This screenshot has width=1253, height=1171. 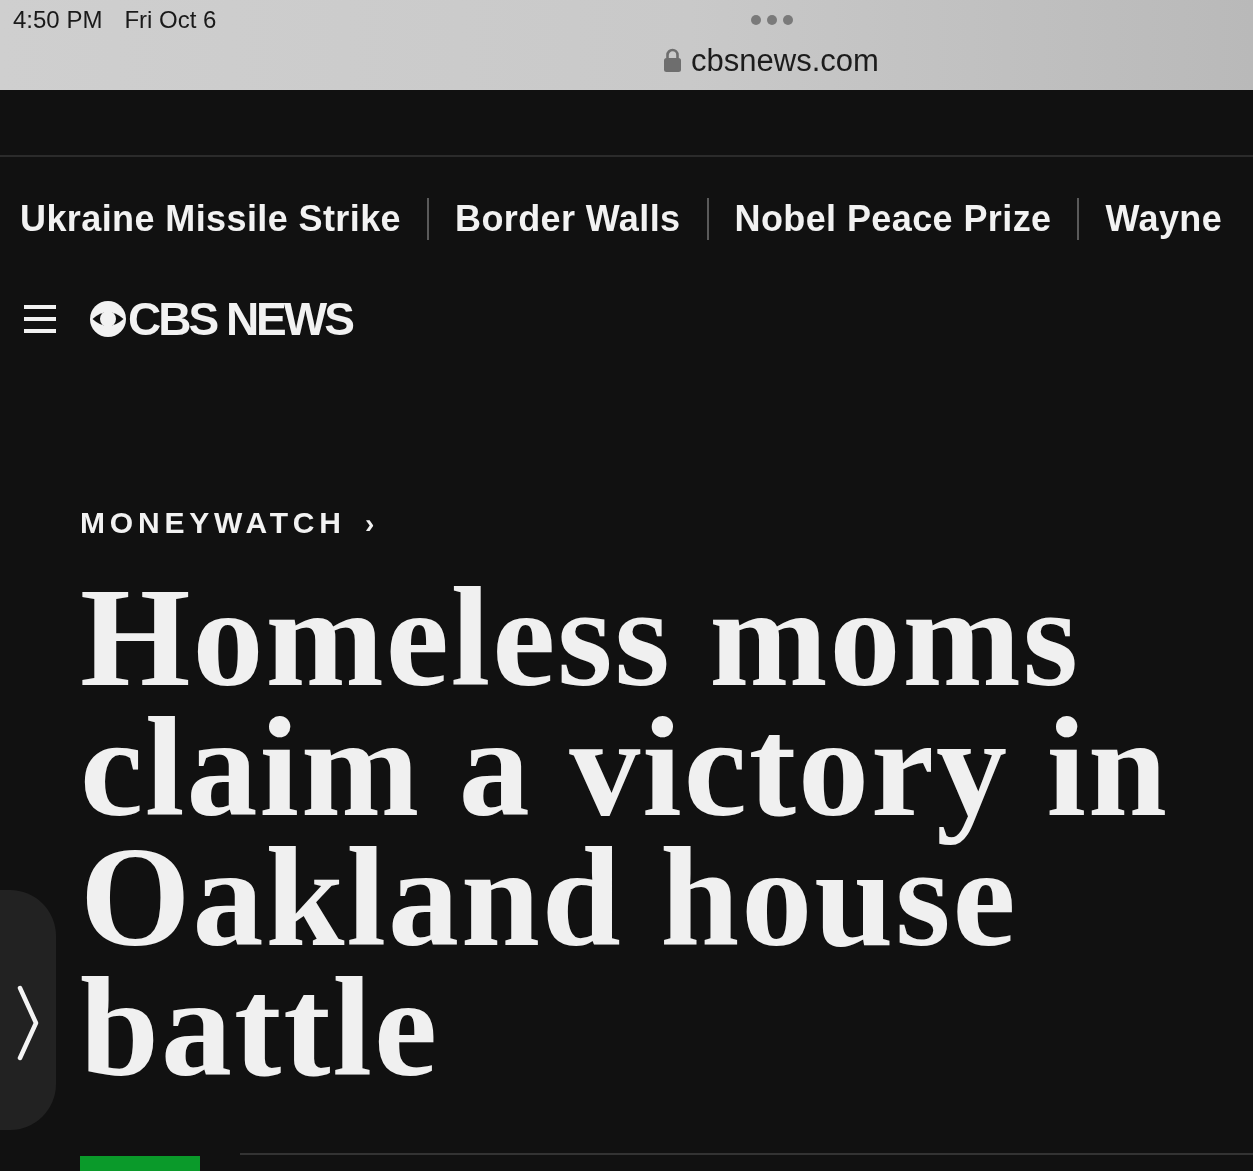 What do you see at coordinates (771, 20) in the screenshot?
I see `more-dots-icon` at bounding box center [771, 20].